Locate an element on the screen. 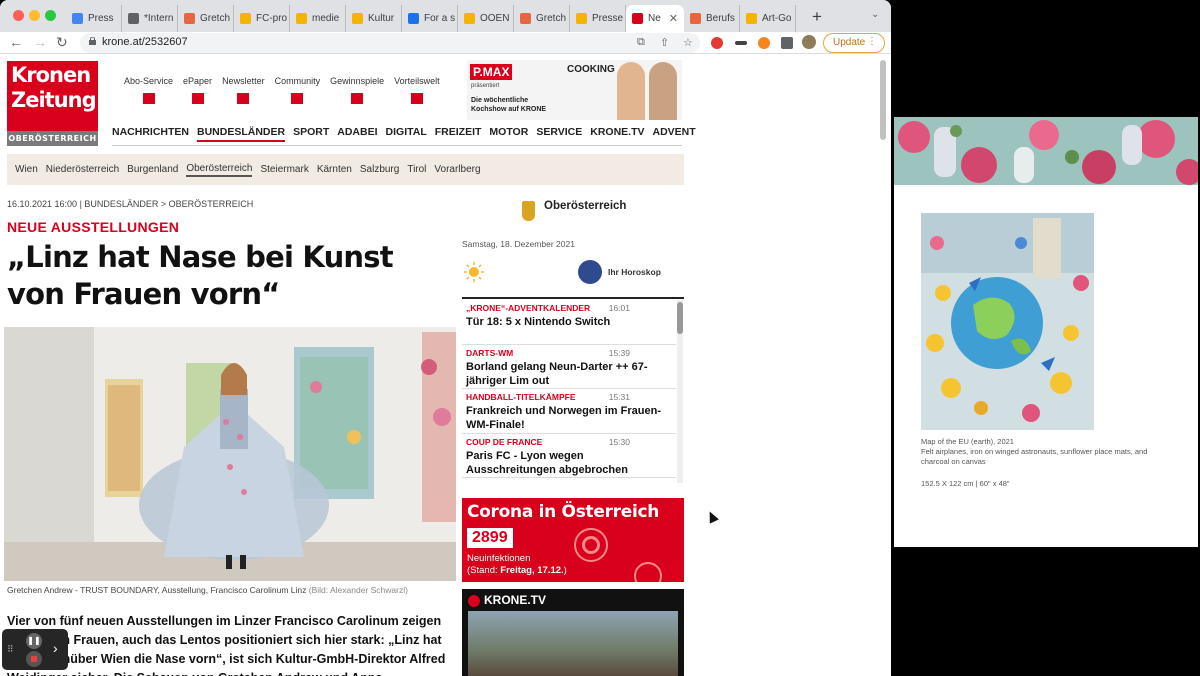 The image size is (1200, 676). metamask-fox-icon is located at coordinates (764, 43).